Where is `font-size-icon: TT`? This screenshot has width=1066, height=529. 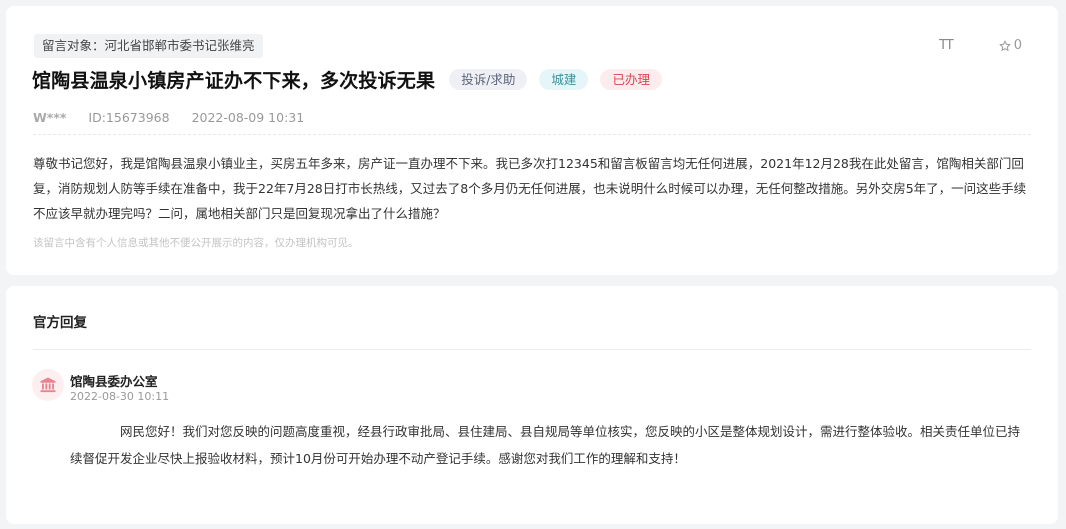 font-size-icon: TT is located at coordinates (946, 45).